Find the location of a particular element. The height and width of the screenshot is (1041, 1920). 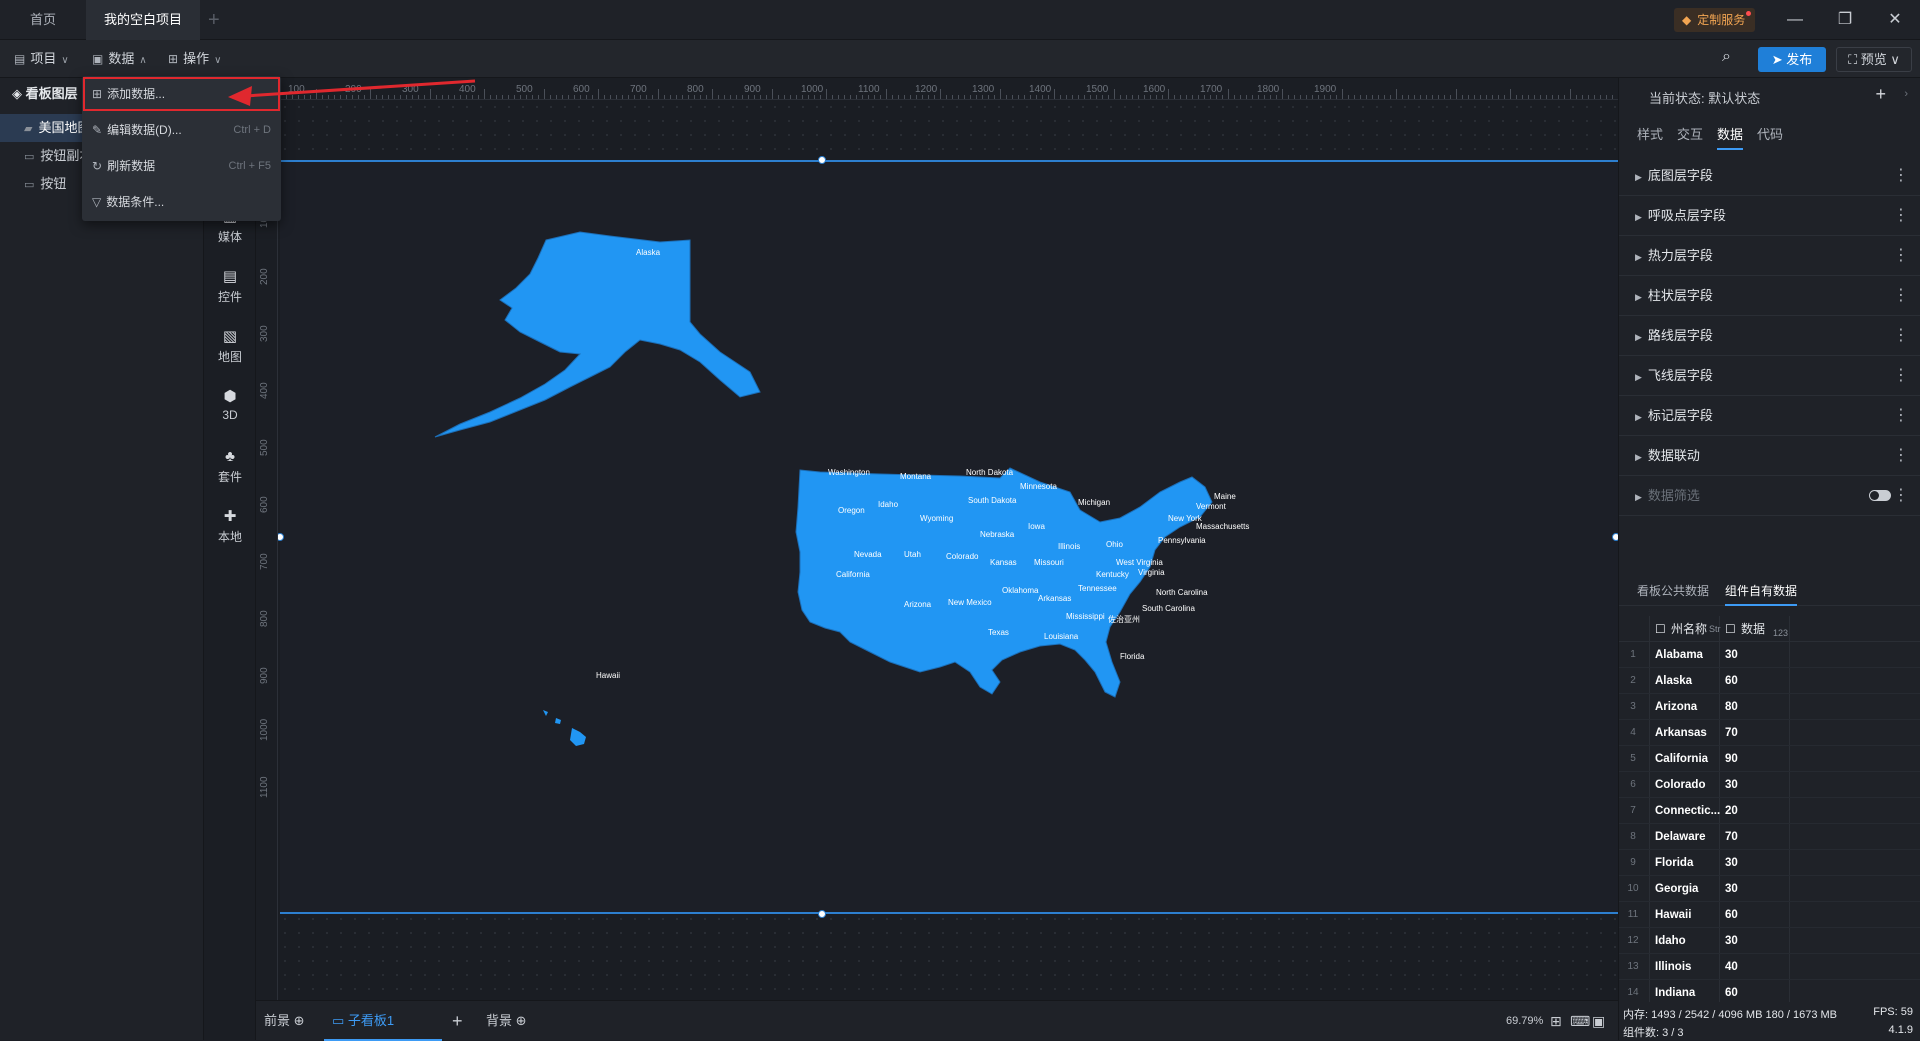

restore-button: ❐ is located at coordinates (1845, 20).